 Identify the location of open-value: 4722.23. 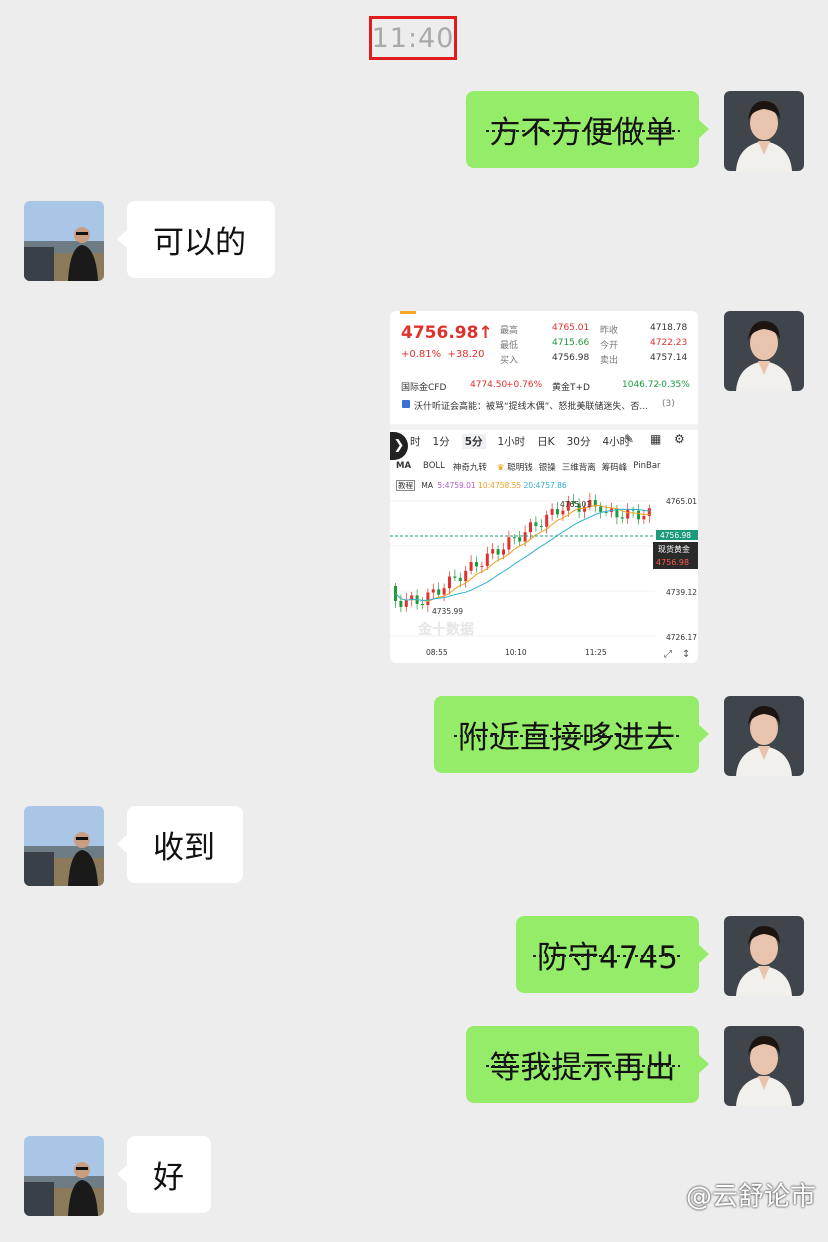
(669, 343).